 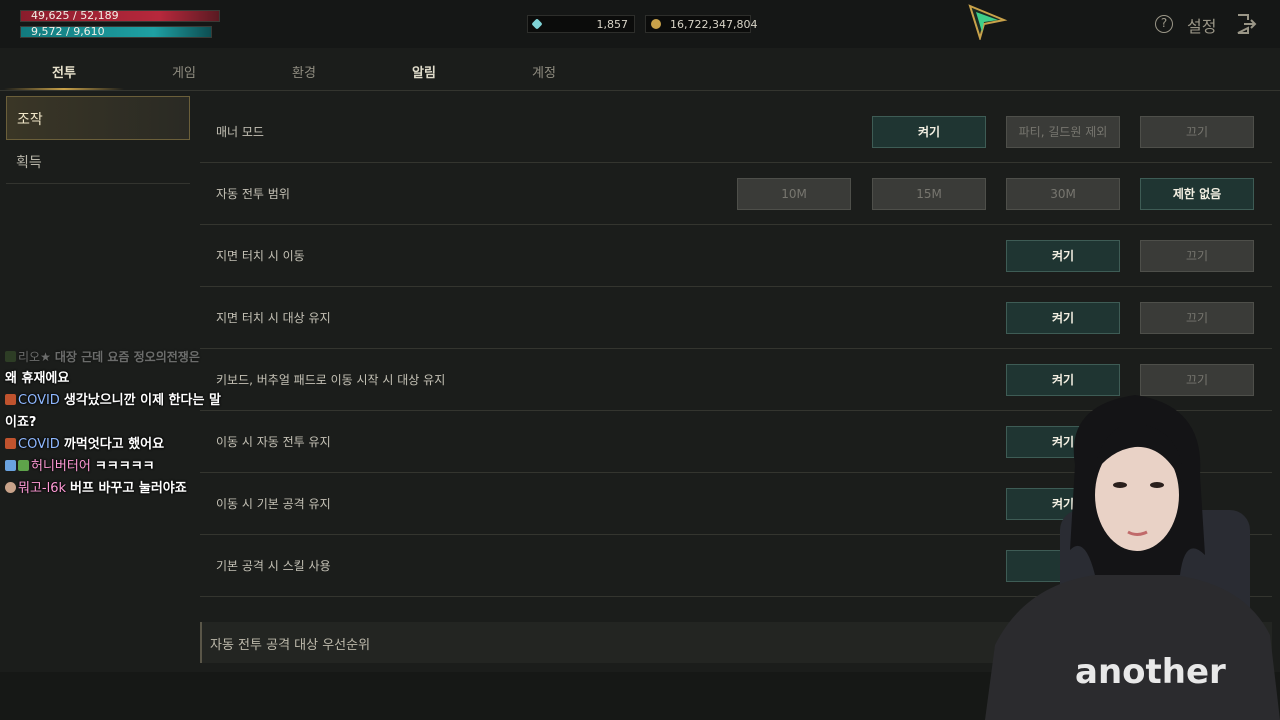 I want to click on snowflake-badge-icon, so click(x=10, y=465).